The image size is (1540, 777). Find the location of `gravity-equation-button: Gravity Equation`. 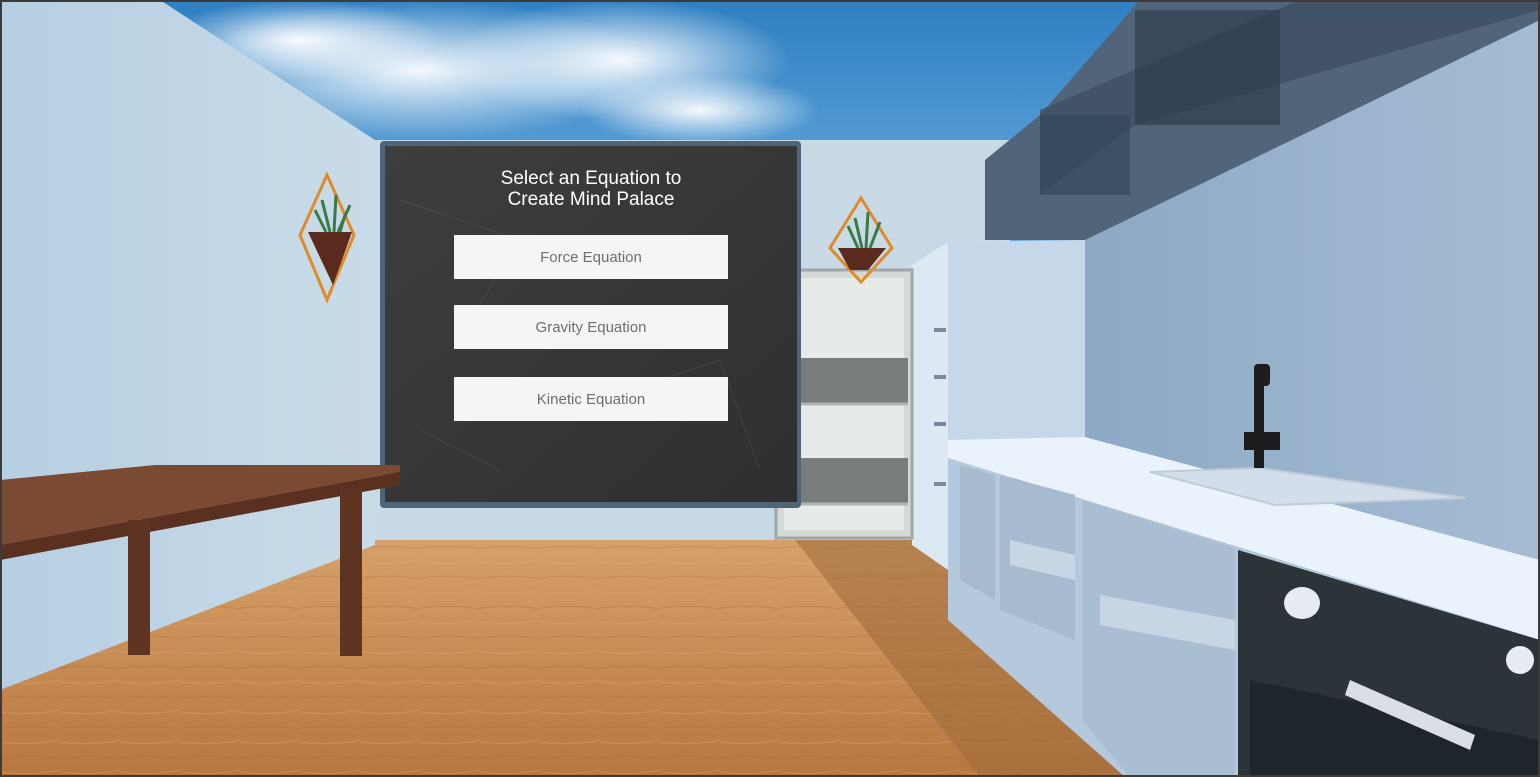

gravity-equation-button: Gravity Equation is located at coordinates (591, 327).